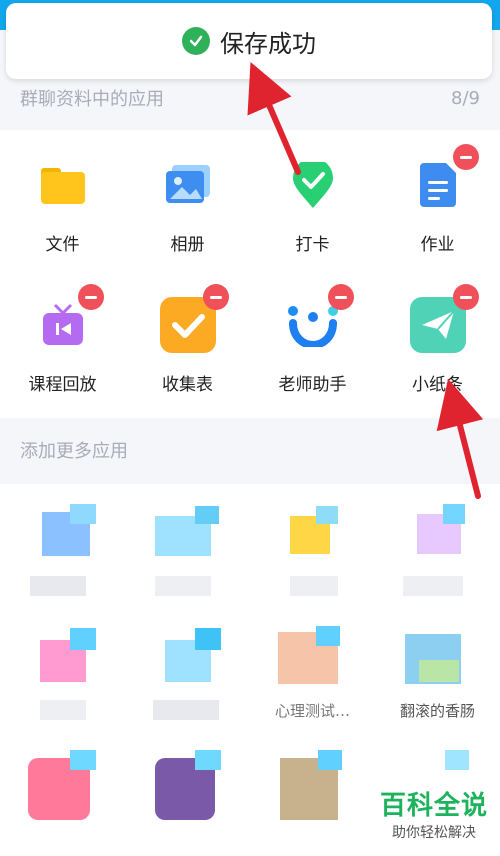 This screenshot has width=500, height=856. Describe the element at coordinates (274, 118) in the screenshot. I see `arrow-to-toast` at that location.